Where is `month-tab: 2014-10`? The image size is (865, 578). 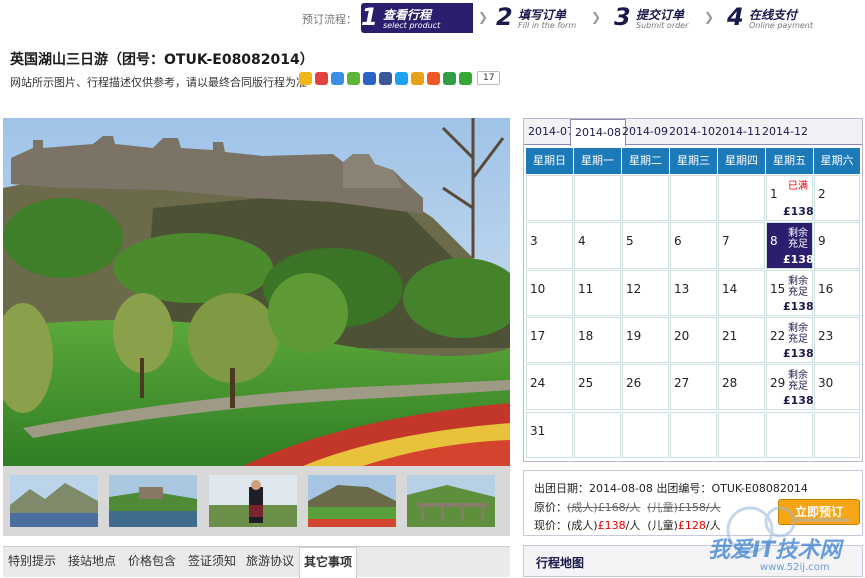 month-tab: 2014-10 is located at coordinates (692, 131).